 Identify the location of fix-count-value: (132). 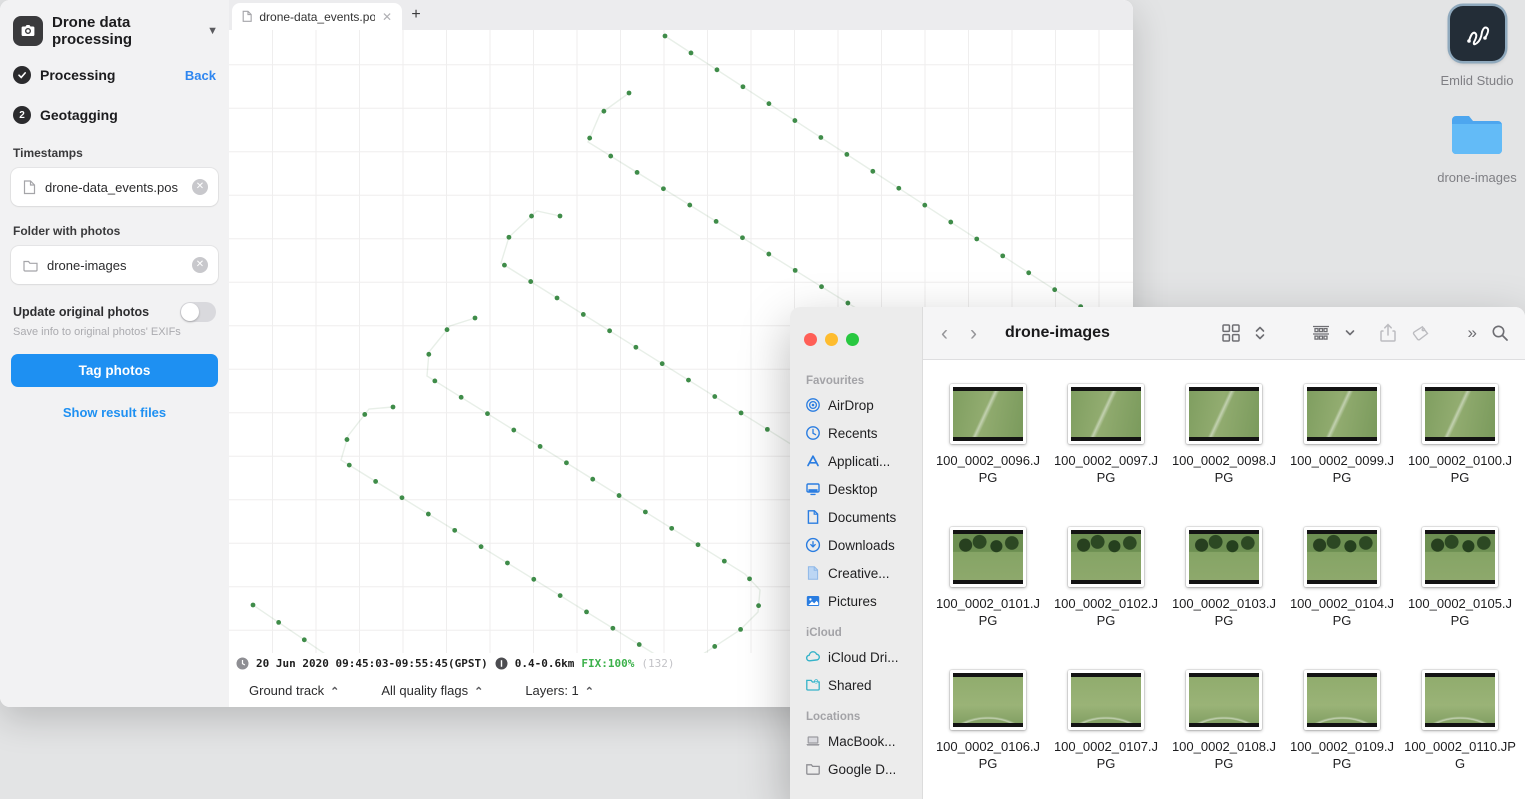
(658, 663).